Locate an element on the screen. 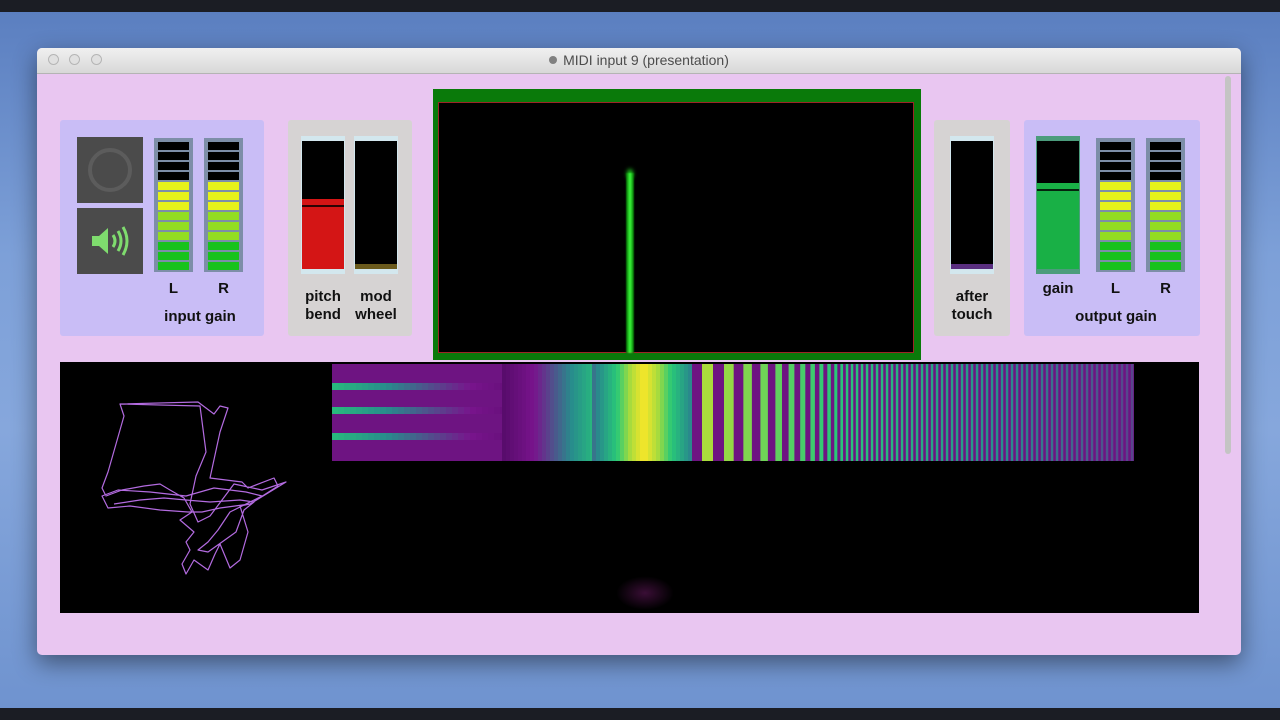 The height and width of the screenshot is (720, 1280). output-meter-right is located at coordinates (1165, 205).